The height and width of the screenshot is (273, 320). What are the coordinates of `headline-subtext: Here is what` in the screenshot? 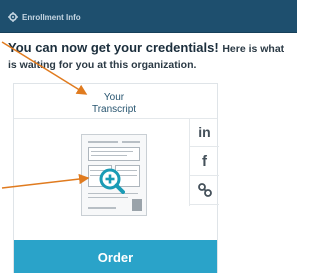 It's located at (253, 49).